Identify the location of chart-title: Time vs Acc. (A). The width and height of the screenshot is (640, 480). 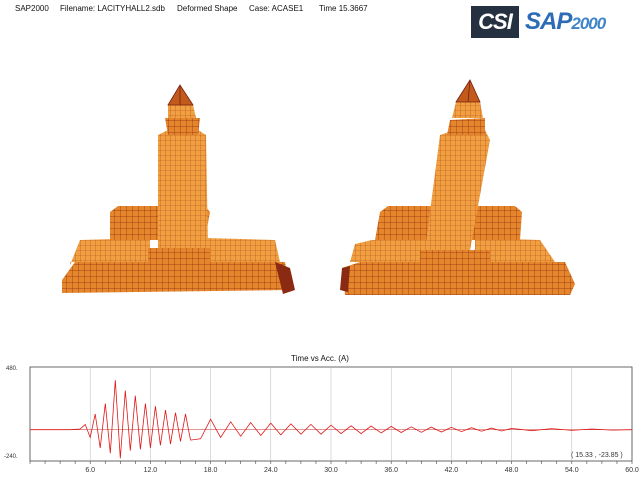
(320, 358).